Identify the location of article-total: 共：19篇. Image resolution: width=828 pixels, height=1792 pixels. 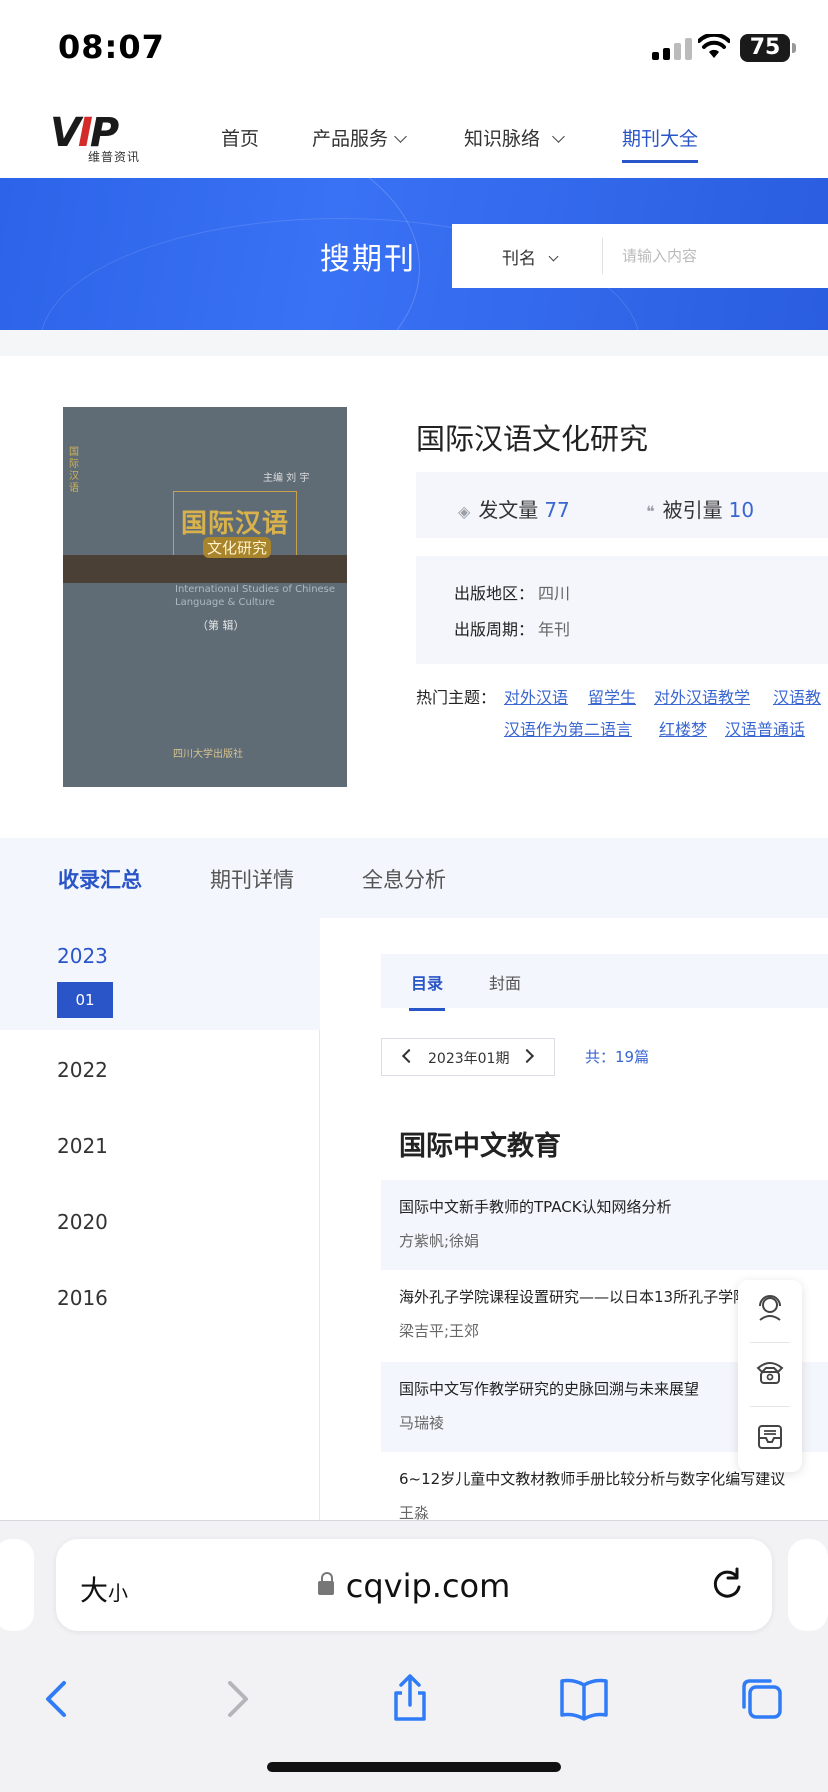
(617, 1057).